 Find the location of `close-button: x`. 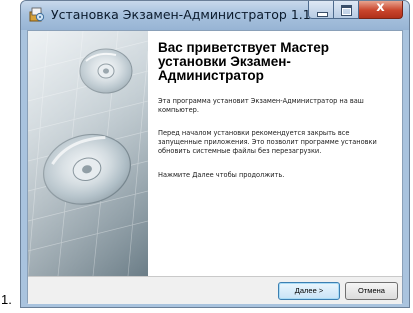

close-button: x is located at coordinates (381, 10).